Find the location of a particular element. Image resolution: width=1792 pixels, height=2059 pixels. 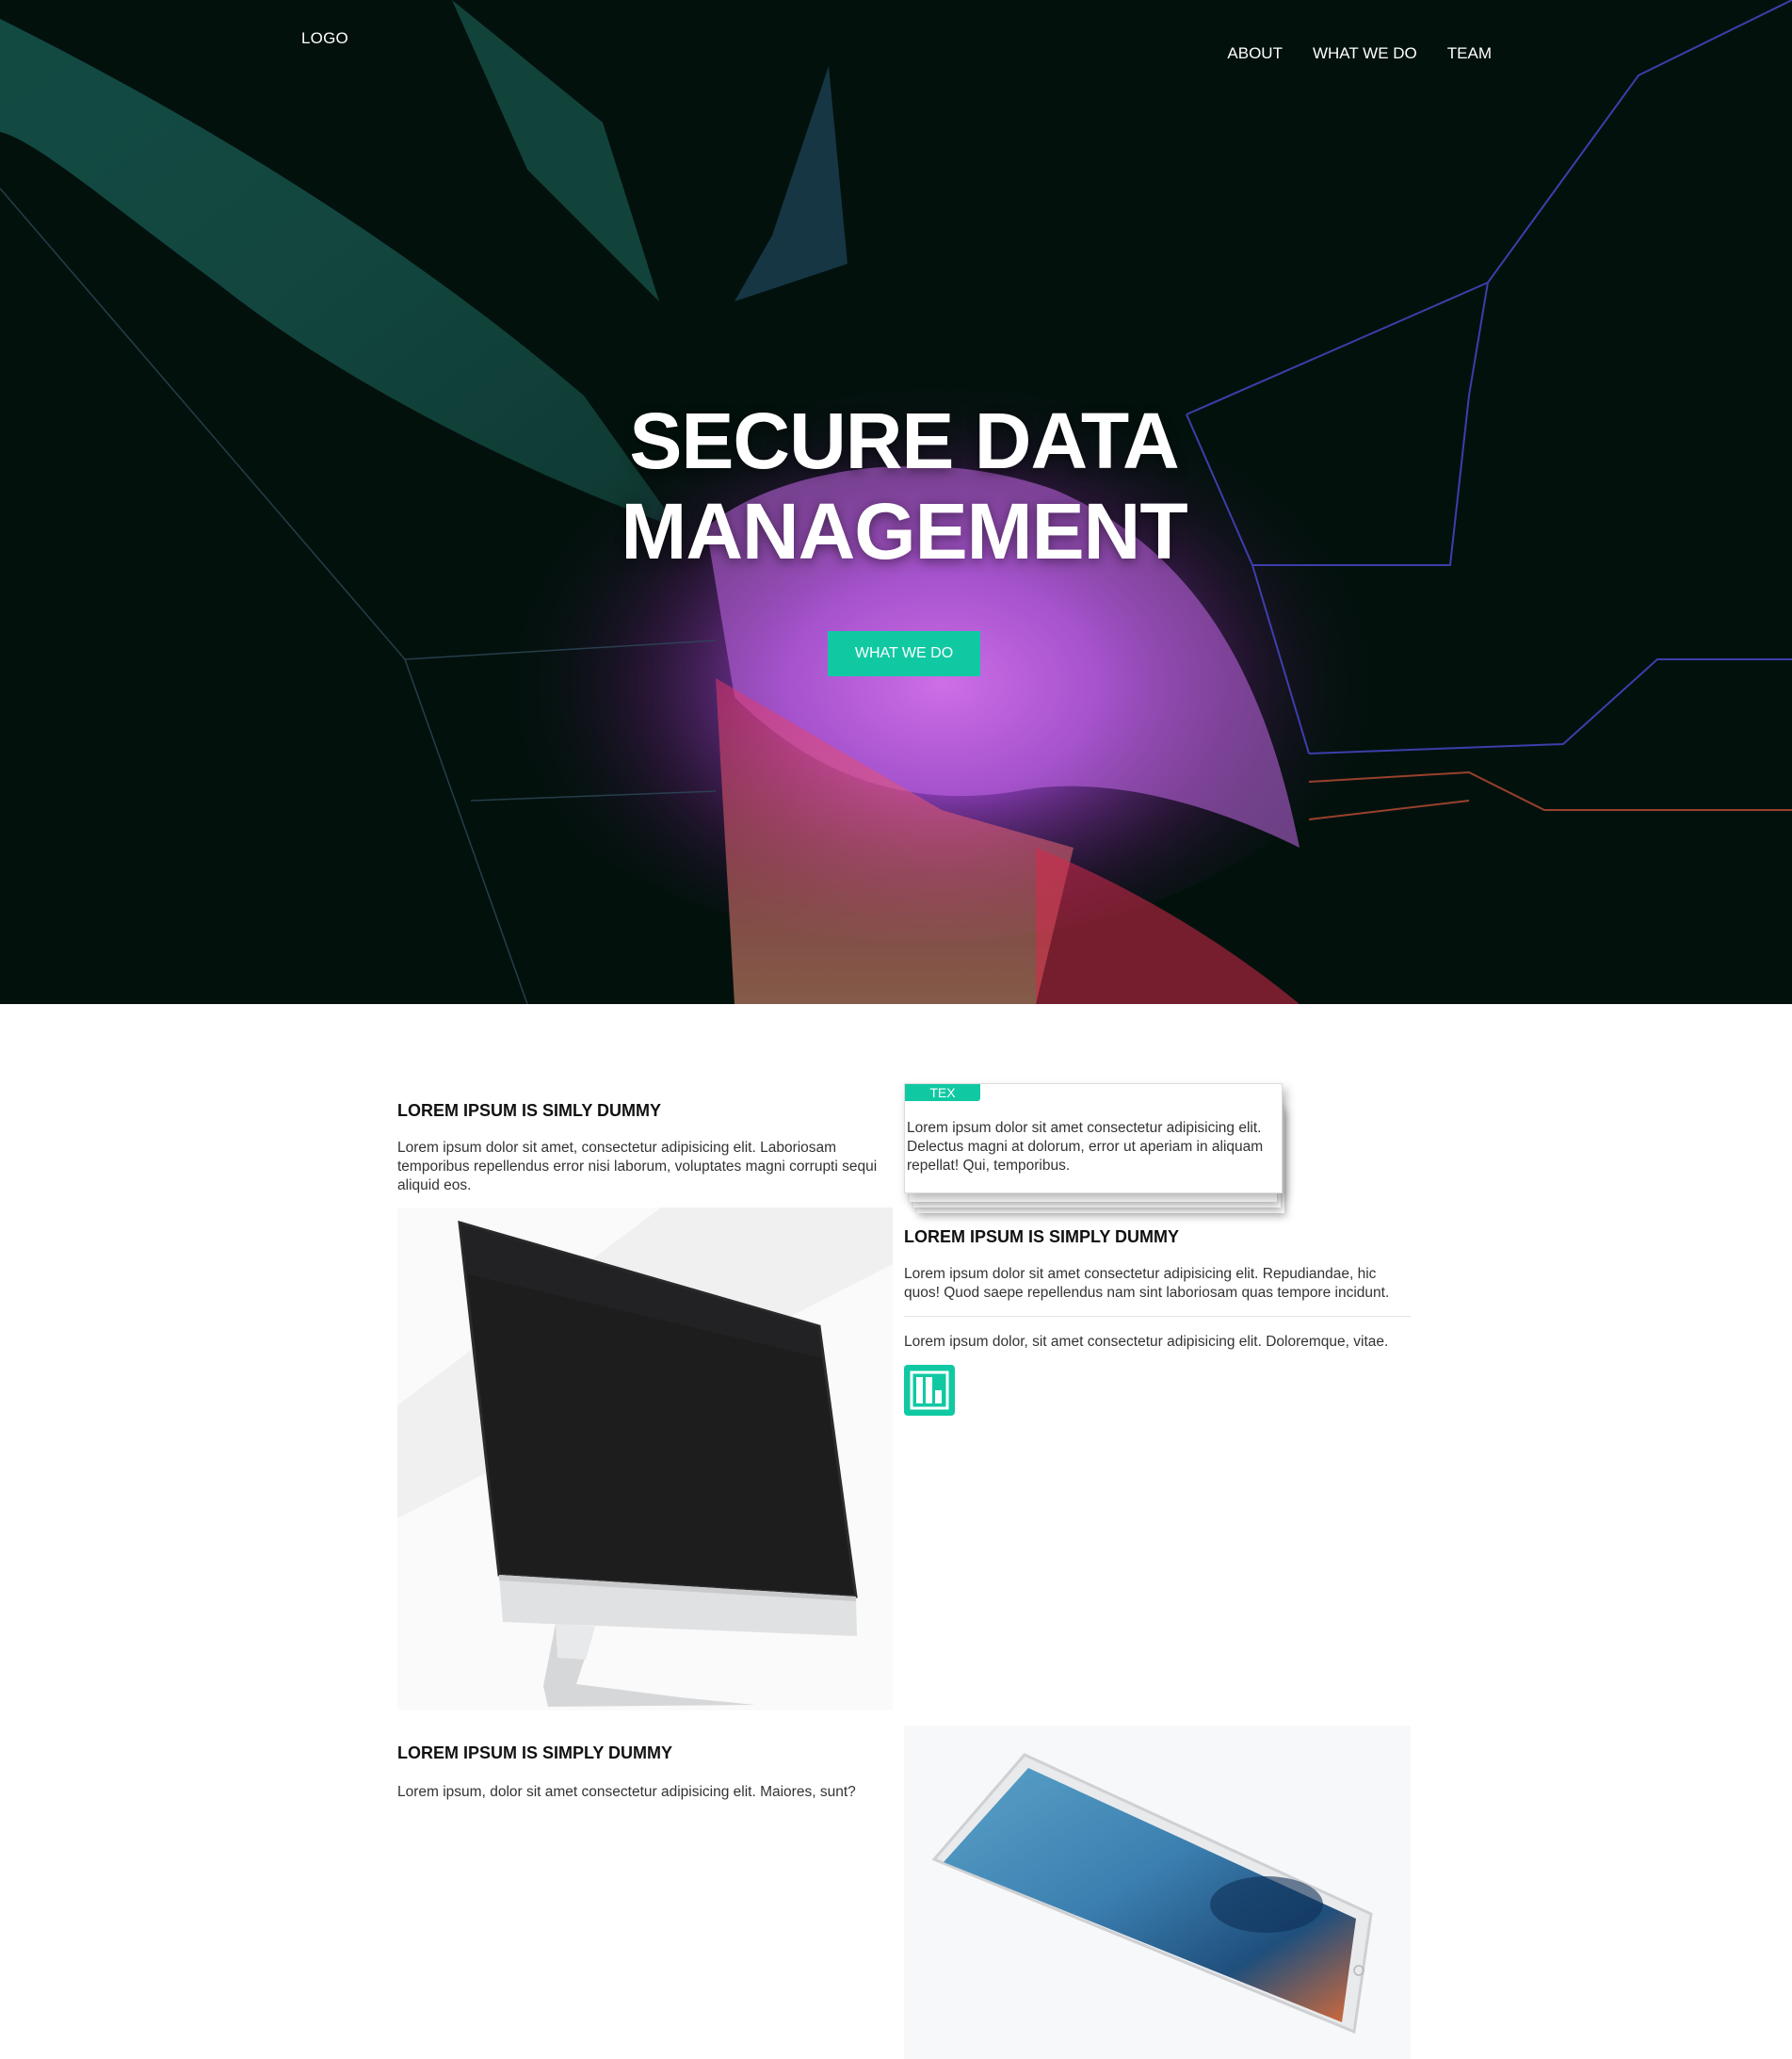

what-we-do-button: WHAT WE DO is located at coordinates (904, 653).